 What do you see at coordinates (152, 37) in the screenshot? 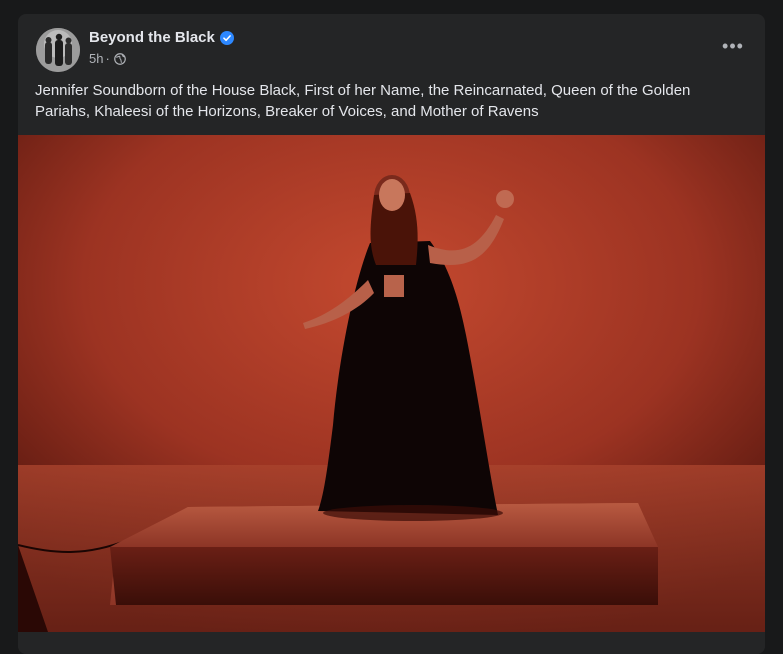
I see `page-name-link: Beyond the Black` at bounding box center [152, 37].